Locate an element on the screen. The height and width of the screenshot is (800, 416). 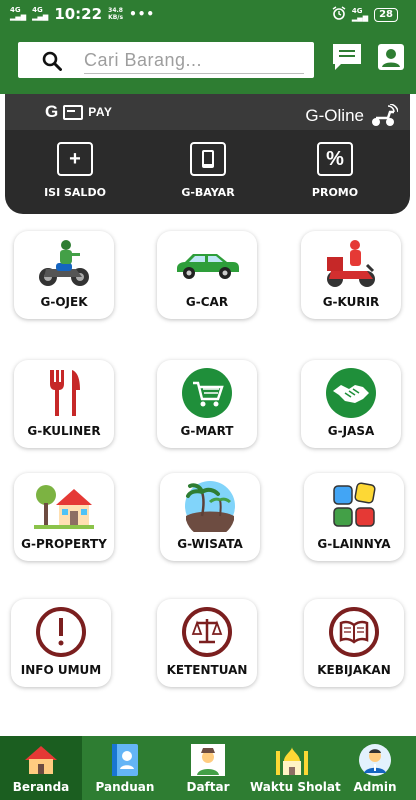
fork-knife-icon is located at coordinates (64, 393).